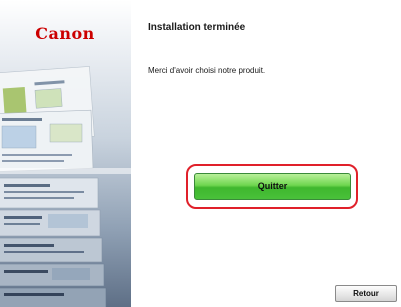 This screenshot has height=307, width=401. What do you see at coordinates (65, 33) in the screenshot?
I see `canon-logo: Canon` at bounding box center [65, 33].